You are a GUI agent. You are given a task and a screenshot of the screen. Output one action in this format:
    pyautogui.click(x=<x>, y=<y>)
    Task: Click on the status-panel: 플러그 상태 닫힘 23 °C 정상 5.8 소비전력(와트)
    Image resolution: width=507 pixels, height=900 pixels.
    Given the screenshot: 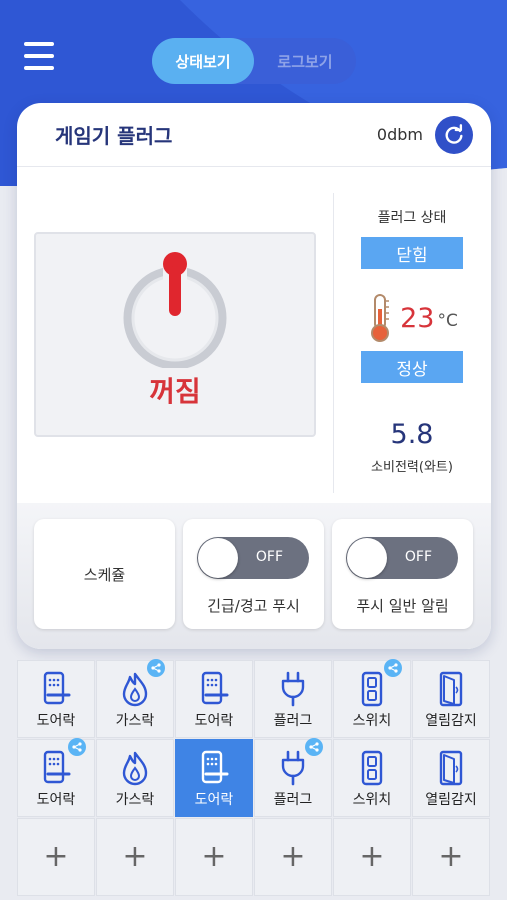 What is the action you would take?
    pyautogui.click(x=412, y=321)
    